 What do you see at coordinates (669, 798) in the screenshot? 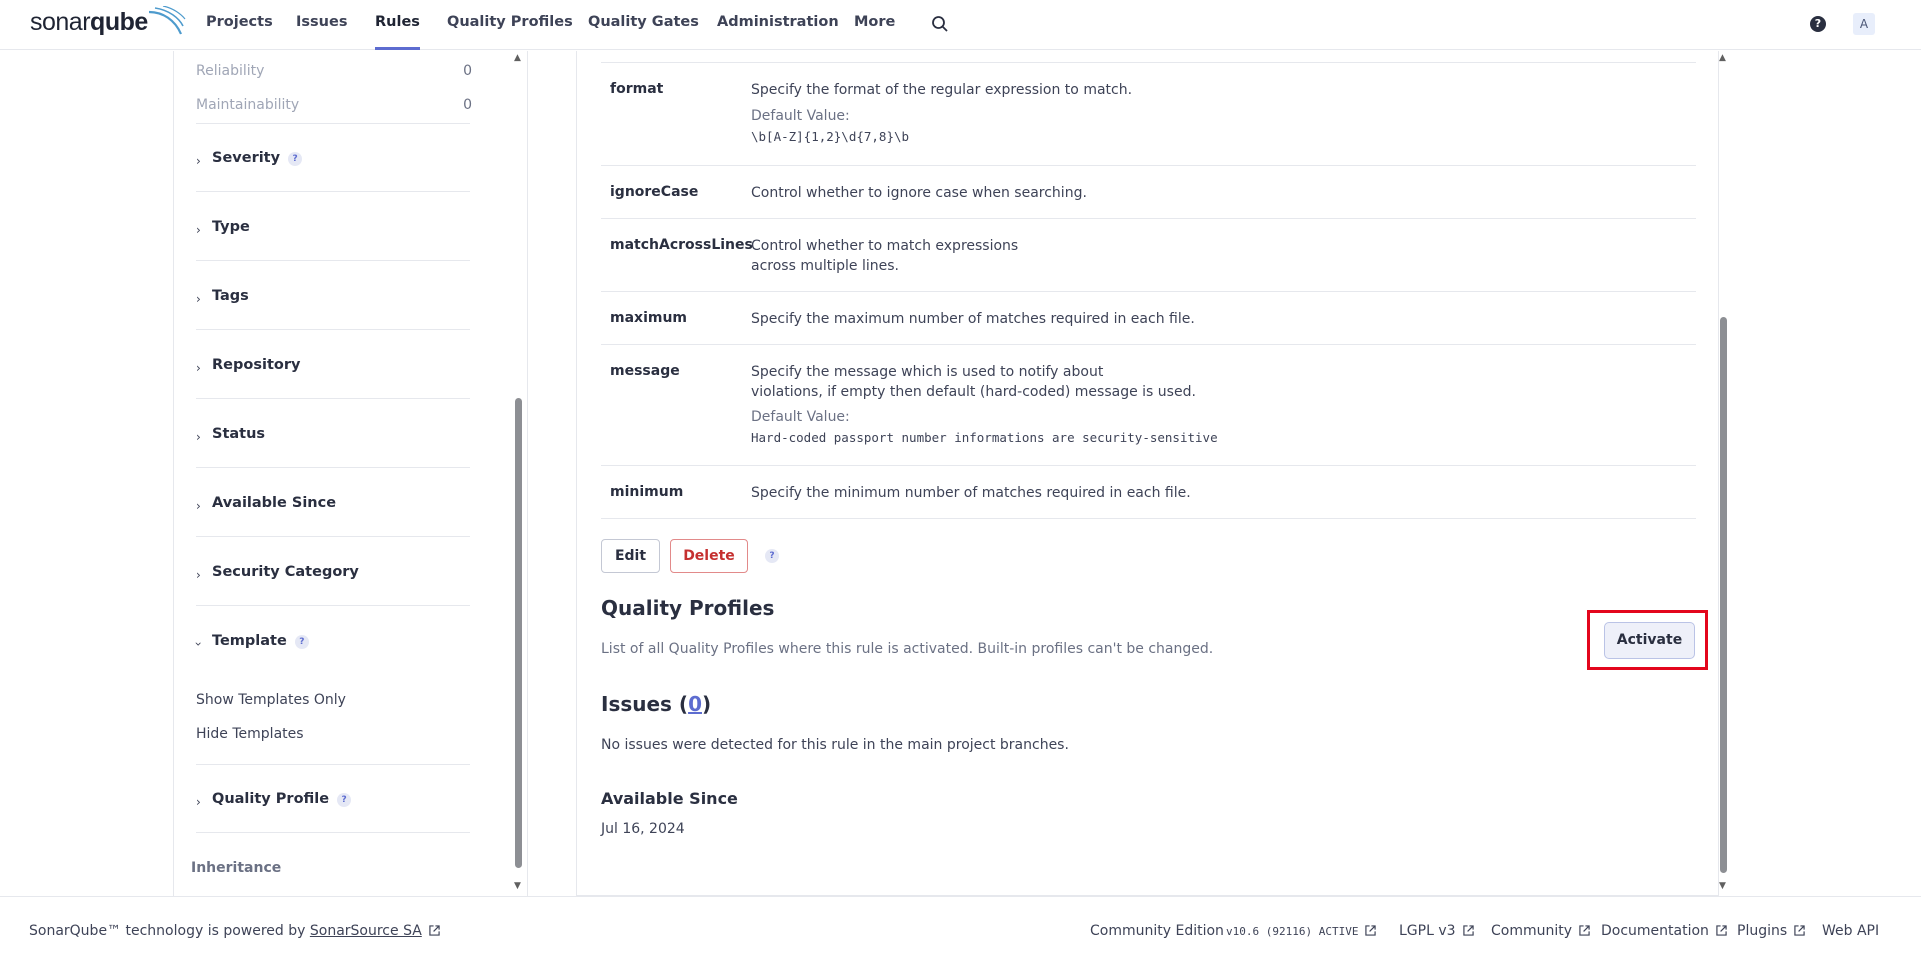
I see `available-since-heading: Available Since` at bounding box center [669, 798].